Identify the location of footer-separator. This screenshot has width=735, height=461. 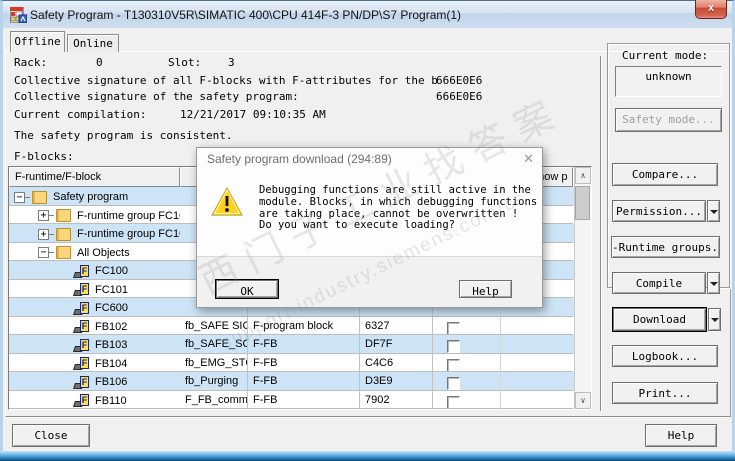
(368, 417).